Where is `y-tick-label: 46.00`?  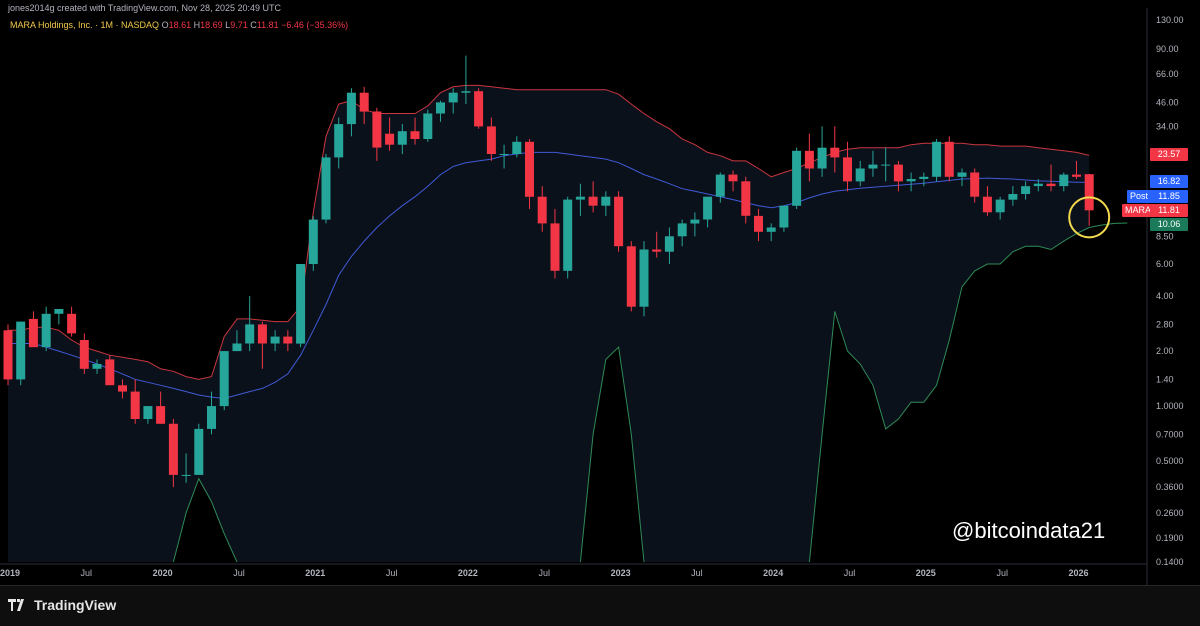 y-tick-label: 46.00 is located at coordinates (1167, 102).